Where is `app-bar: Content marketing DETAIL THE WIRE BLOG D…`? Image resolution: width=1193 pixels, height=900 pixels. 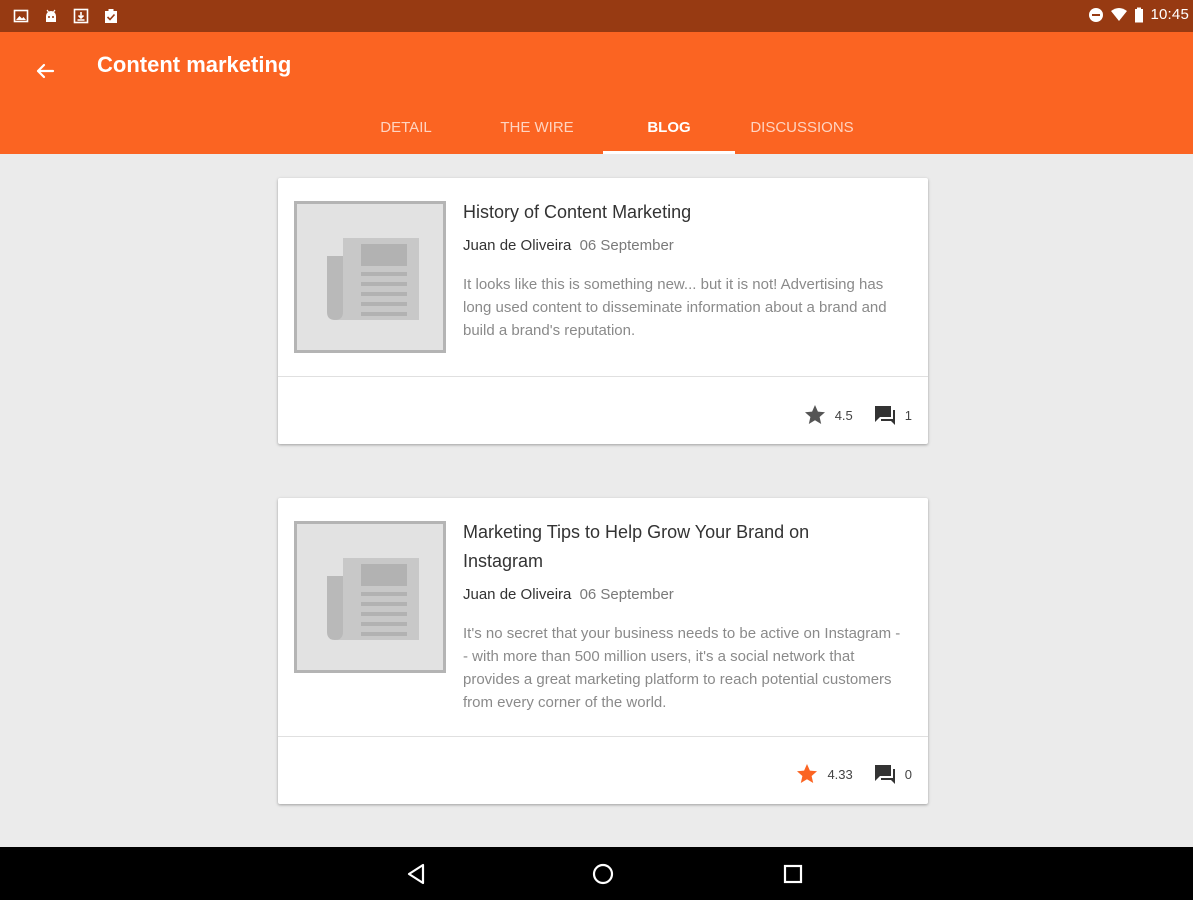 app-bar: Content marketing DETAIL THE WIRE BLOG D… is located at coordinates (596, 93).